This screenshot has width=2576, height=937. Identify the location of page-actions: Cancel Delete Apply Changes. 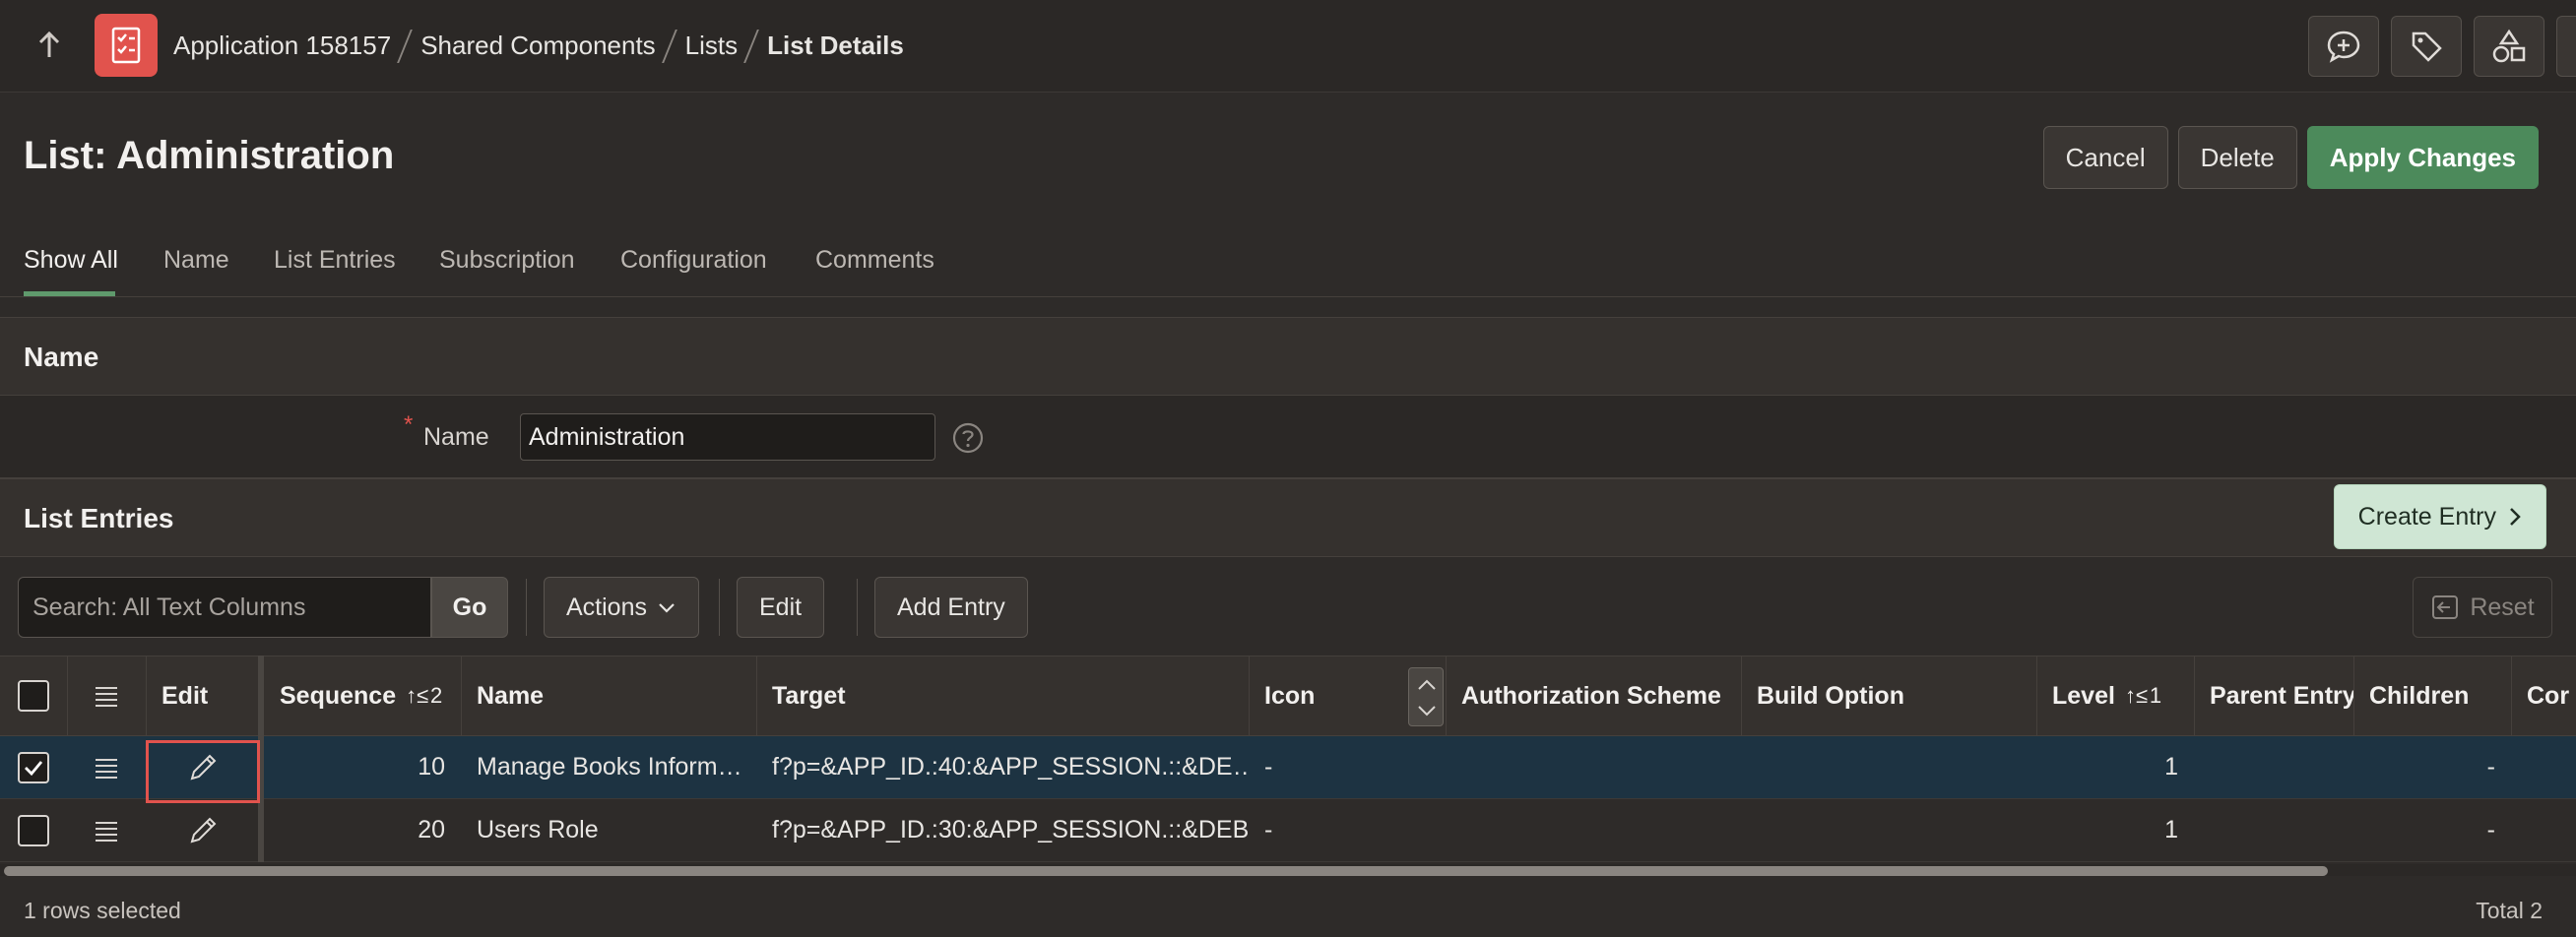
(2290, 157).